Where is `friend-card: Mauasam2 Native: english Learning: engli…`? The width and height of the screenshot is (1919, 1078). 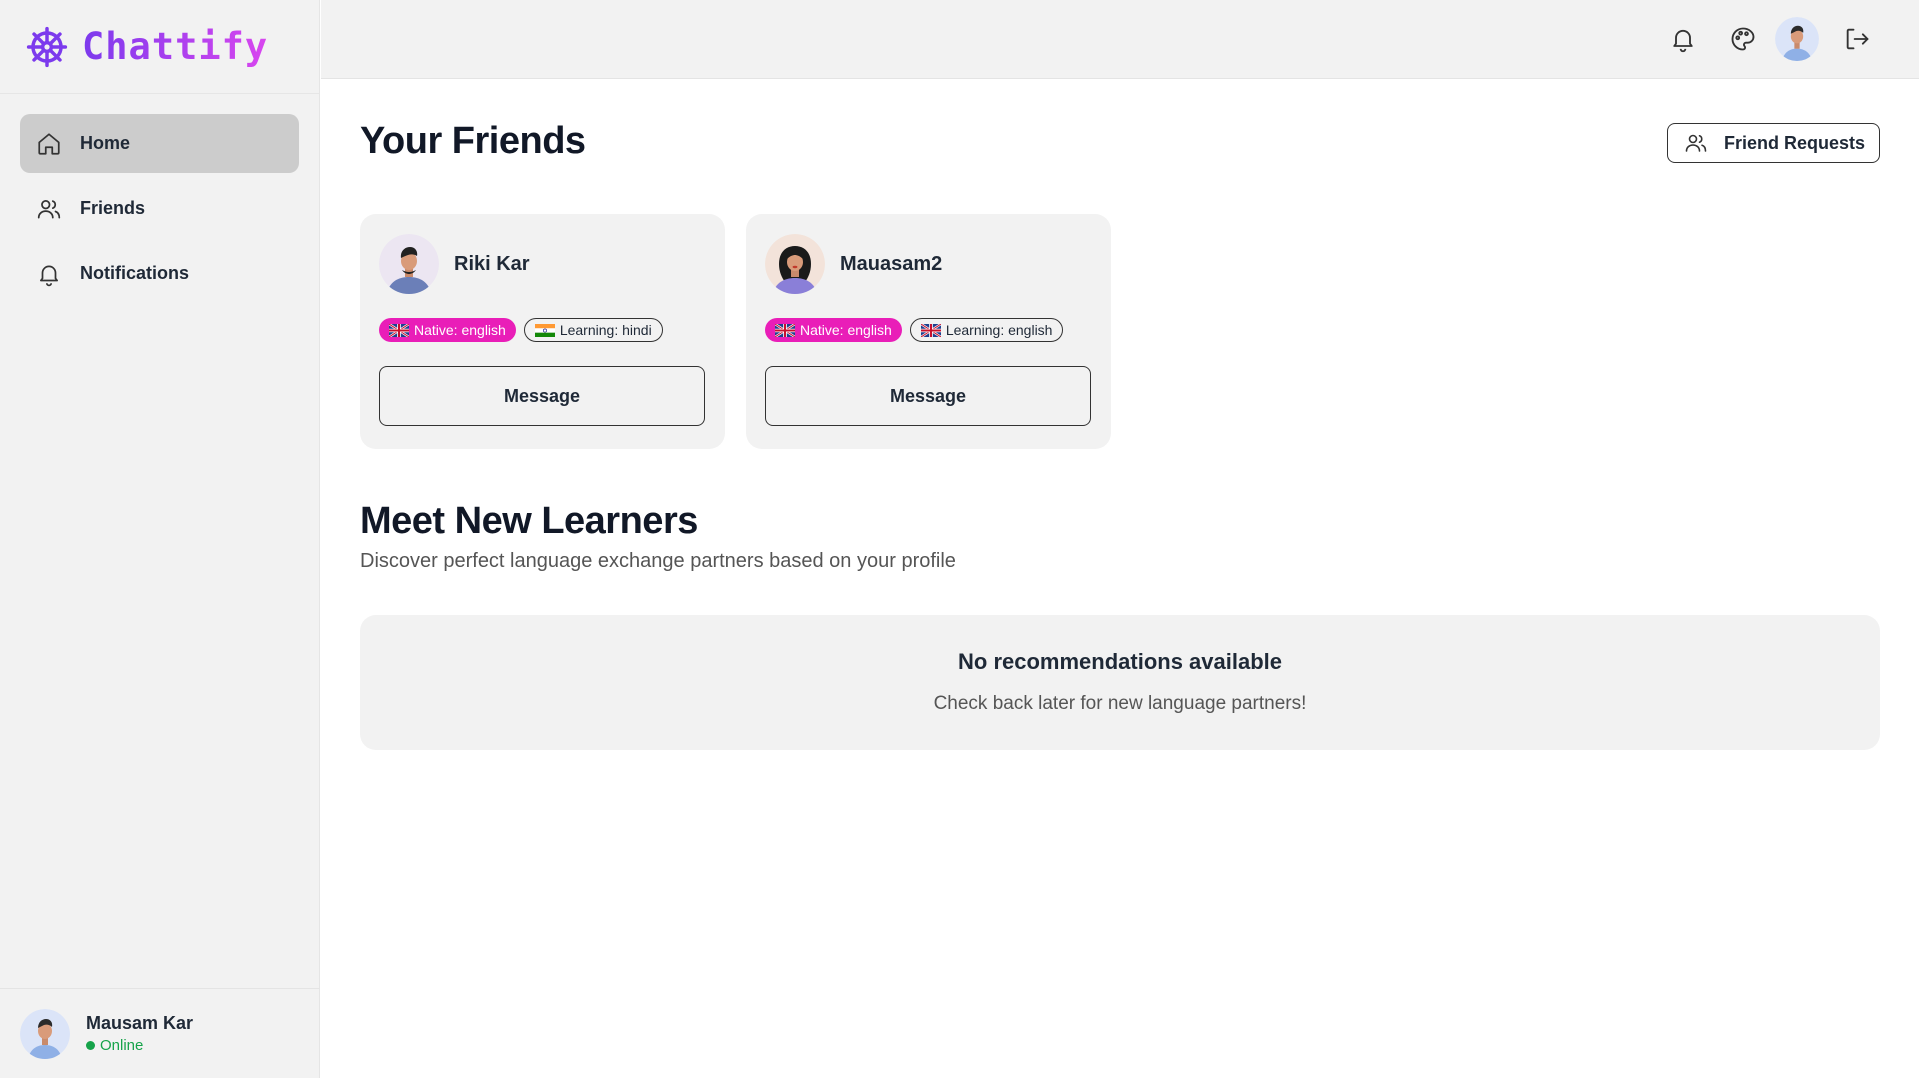 friend-card: Mauasam2 Native: english Learning: engli… is located at coordinates (928, 331).